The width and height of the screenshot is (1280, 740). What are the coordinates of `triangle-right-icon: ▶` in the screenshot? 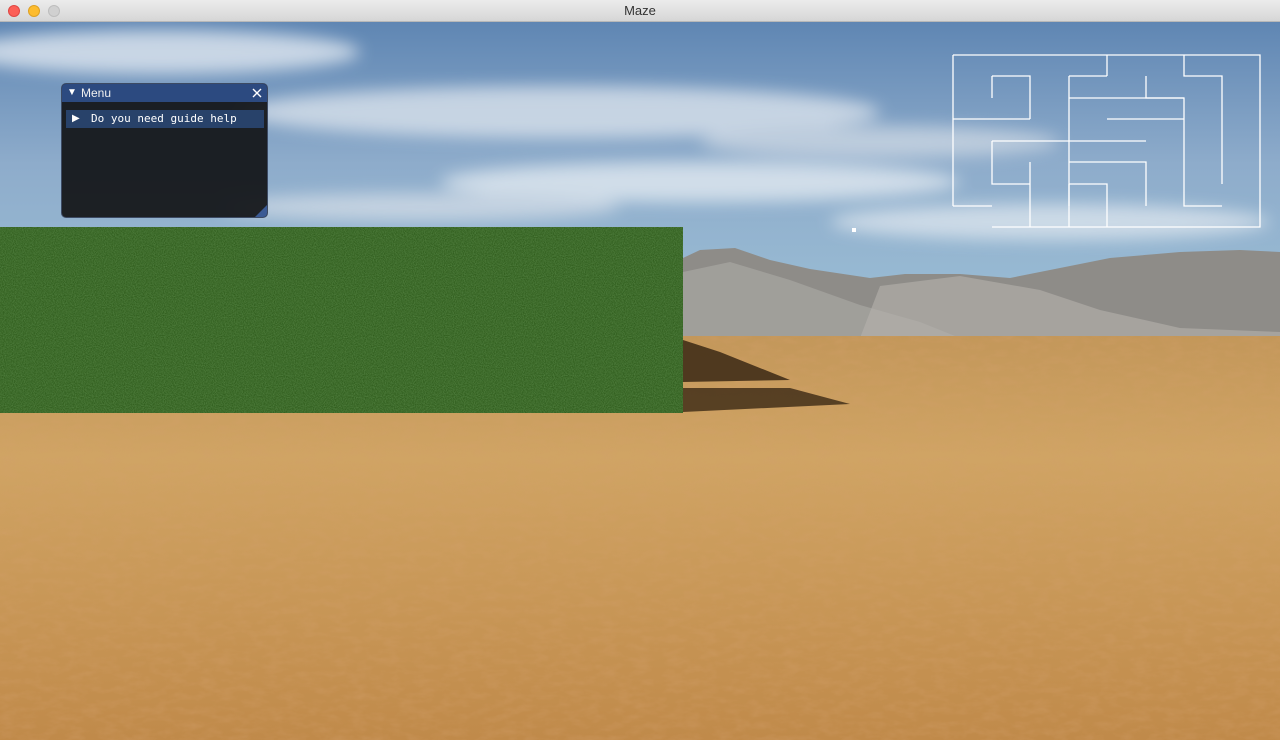 It's located at (76, 118).